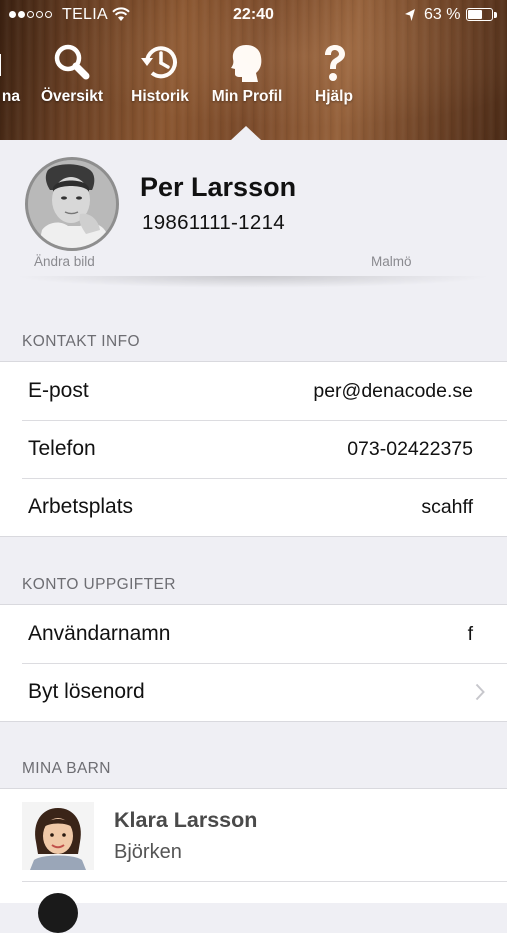 The width and height of the screenshot is (507, 933). What do you see at coordinates (253, 282) in the screenshot?
I see `profile-divider-shadow` at bounding box center [253, 282].